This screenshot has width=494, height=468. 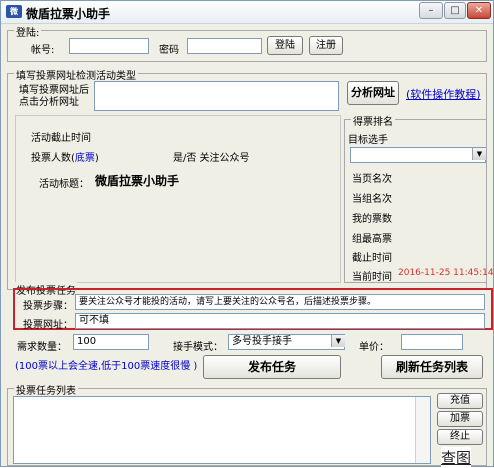 I want to click on activity-title-value: 微盾拉票小助手, so click(x=137, y=181).